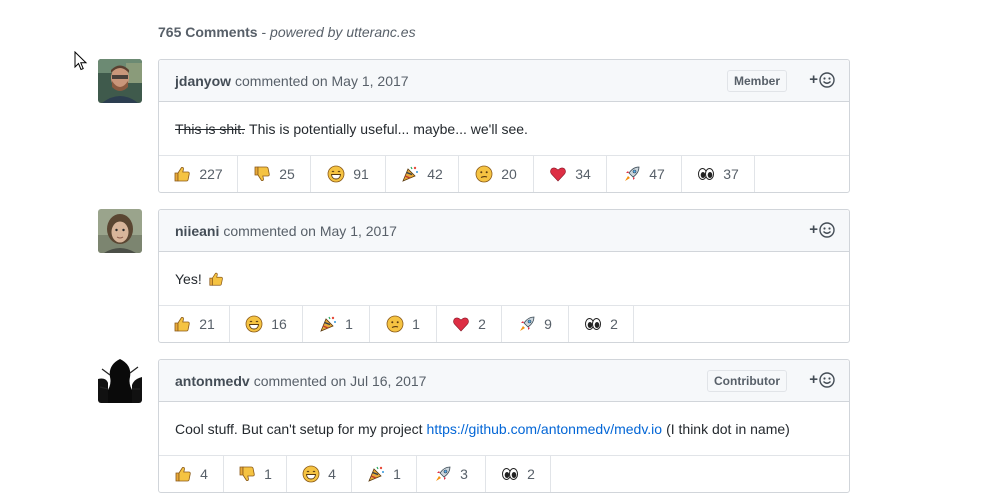 Image resolution: width=1002 pixels, height=504 pixels. I want to click on reaction-button-thumbs-down: 1, so click(255, 474).